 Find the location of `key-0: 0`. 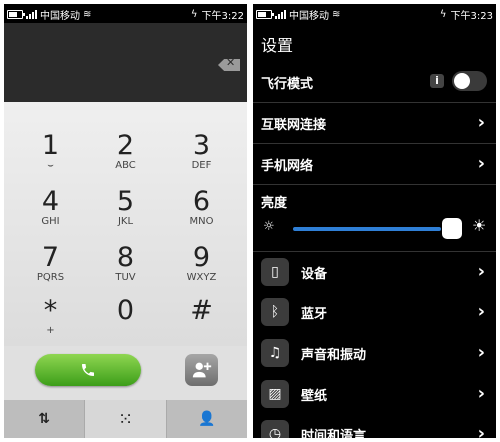

key-0: 0 is located at coordinates (125, 322).